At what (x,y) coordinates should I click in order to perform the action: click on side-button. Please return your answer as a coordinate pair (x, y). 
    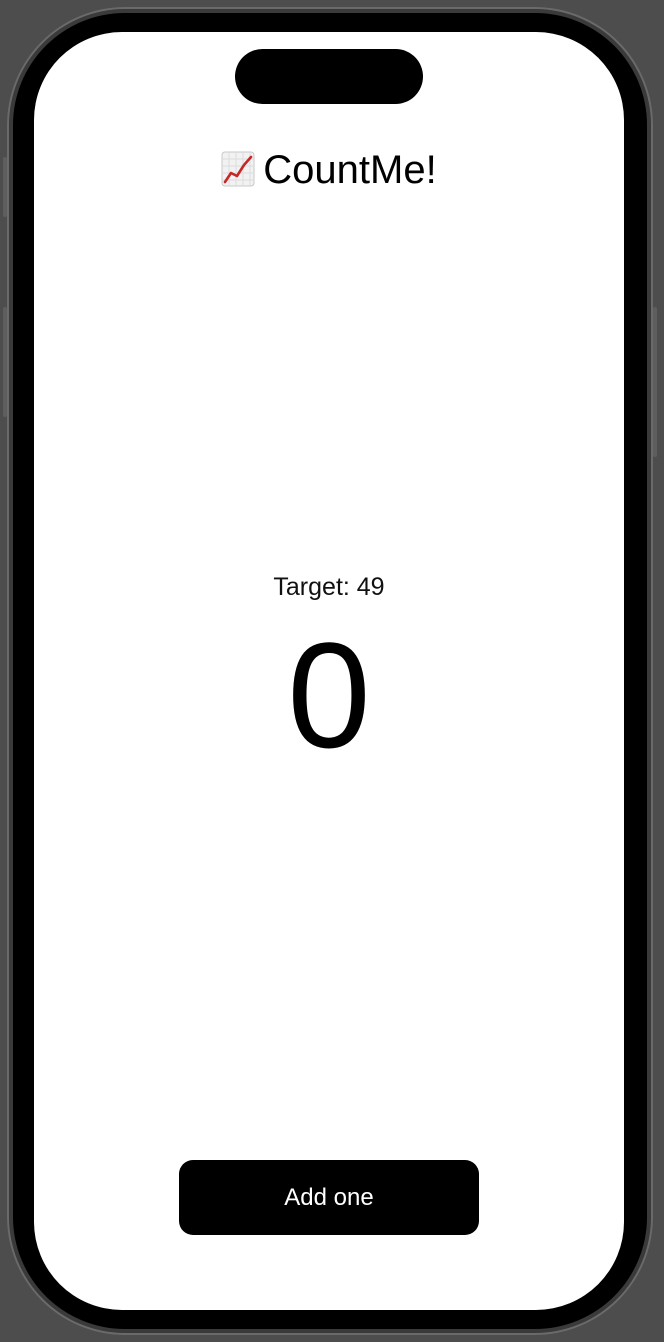
    Looking at the image, I should click on (5, 362).